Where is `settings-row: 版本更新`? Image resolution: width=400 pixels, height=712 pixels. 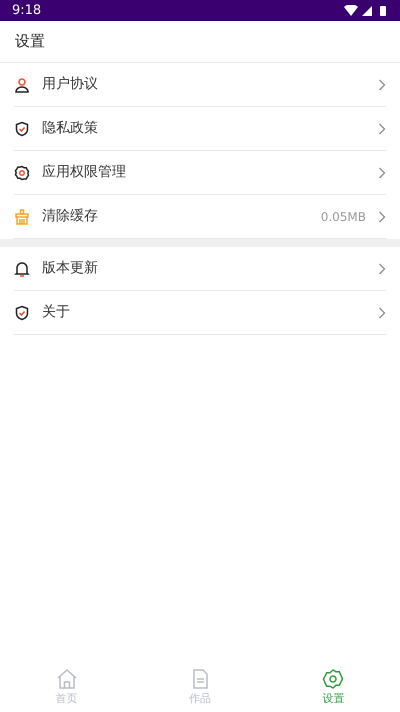
settings-row: 版本更新 is located at coordinates (200, 269).